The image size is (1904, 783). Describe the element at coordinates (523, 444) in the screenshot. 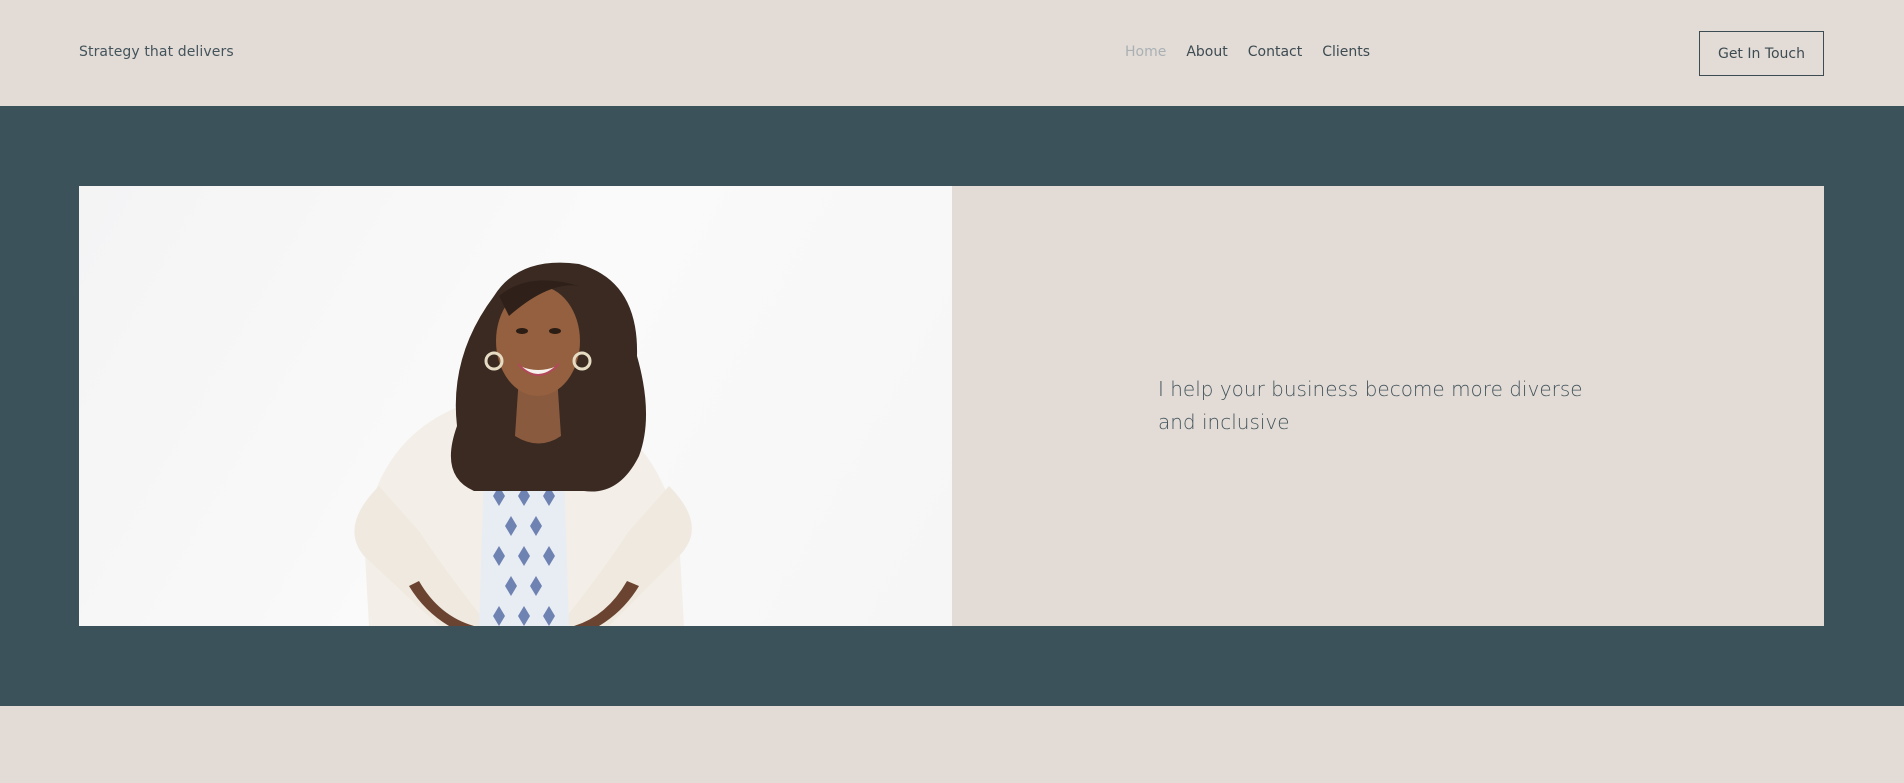

I see `portrait-illustration` at that location.